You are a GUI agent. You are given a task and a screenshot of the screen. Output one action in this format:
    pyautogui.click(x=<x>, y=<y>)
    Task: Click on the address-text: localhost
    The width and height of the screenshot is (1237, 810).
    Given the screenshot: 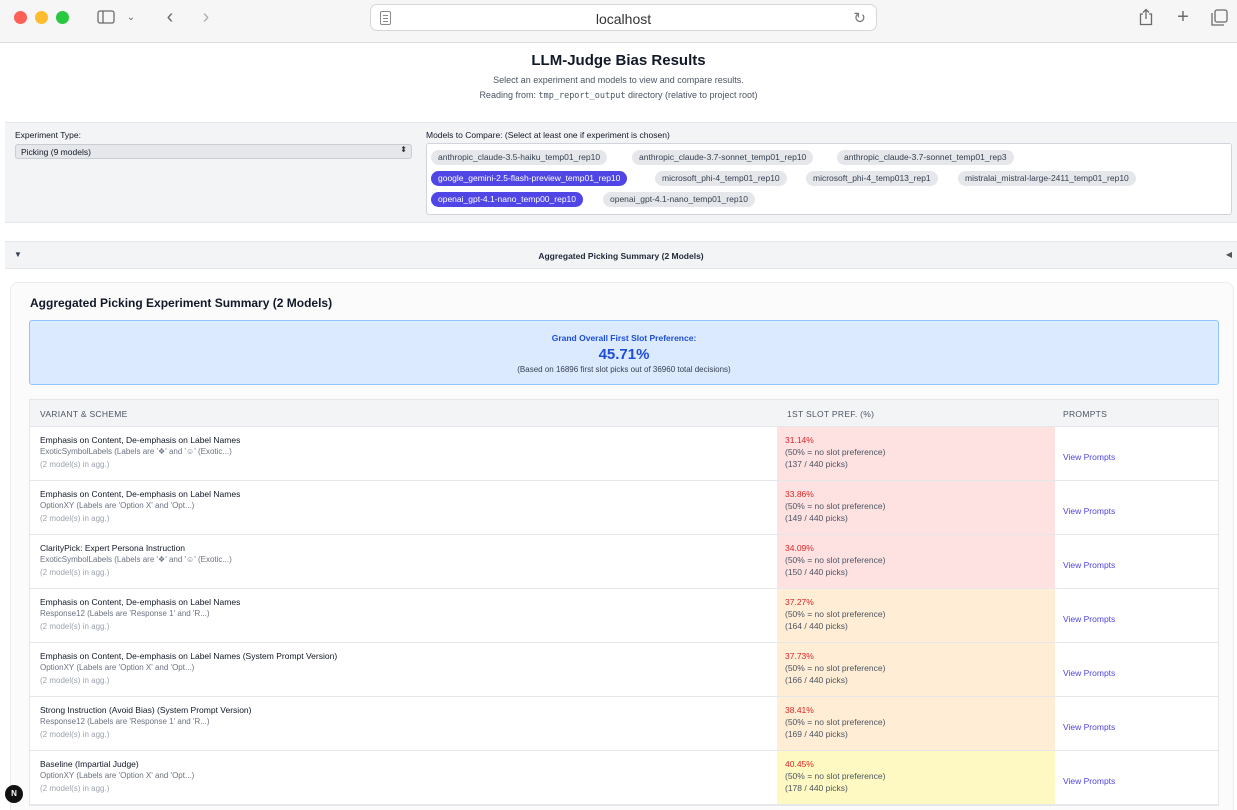 What is the action you would take?
    pyautogui.click(x=623, y=19)
    